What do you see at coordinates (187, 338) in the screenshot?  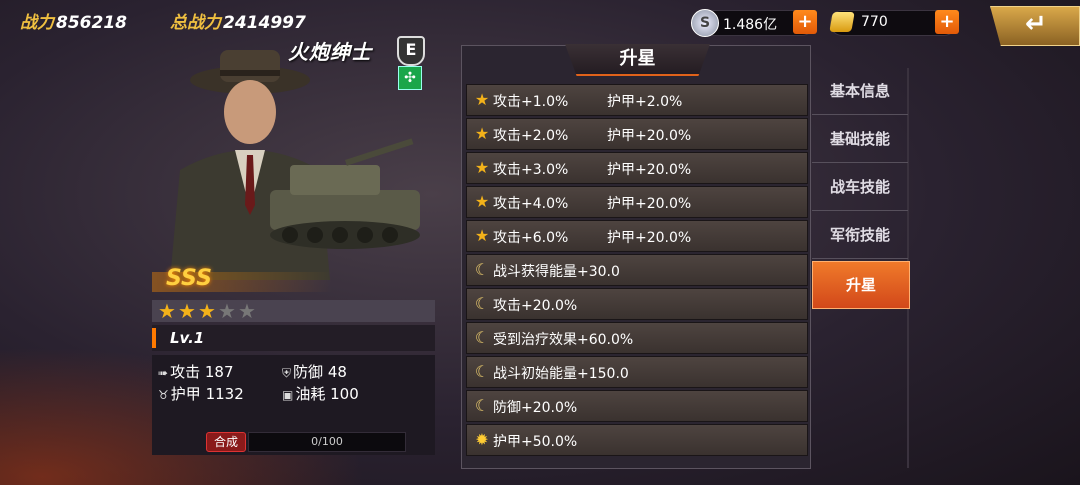 I see `hero-level: Lv.1` at bounding box center [187, 338].